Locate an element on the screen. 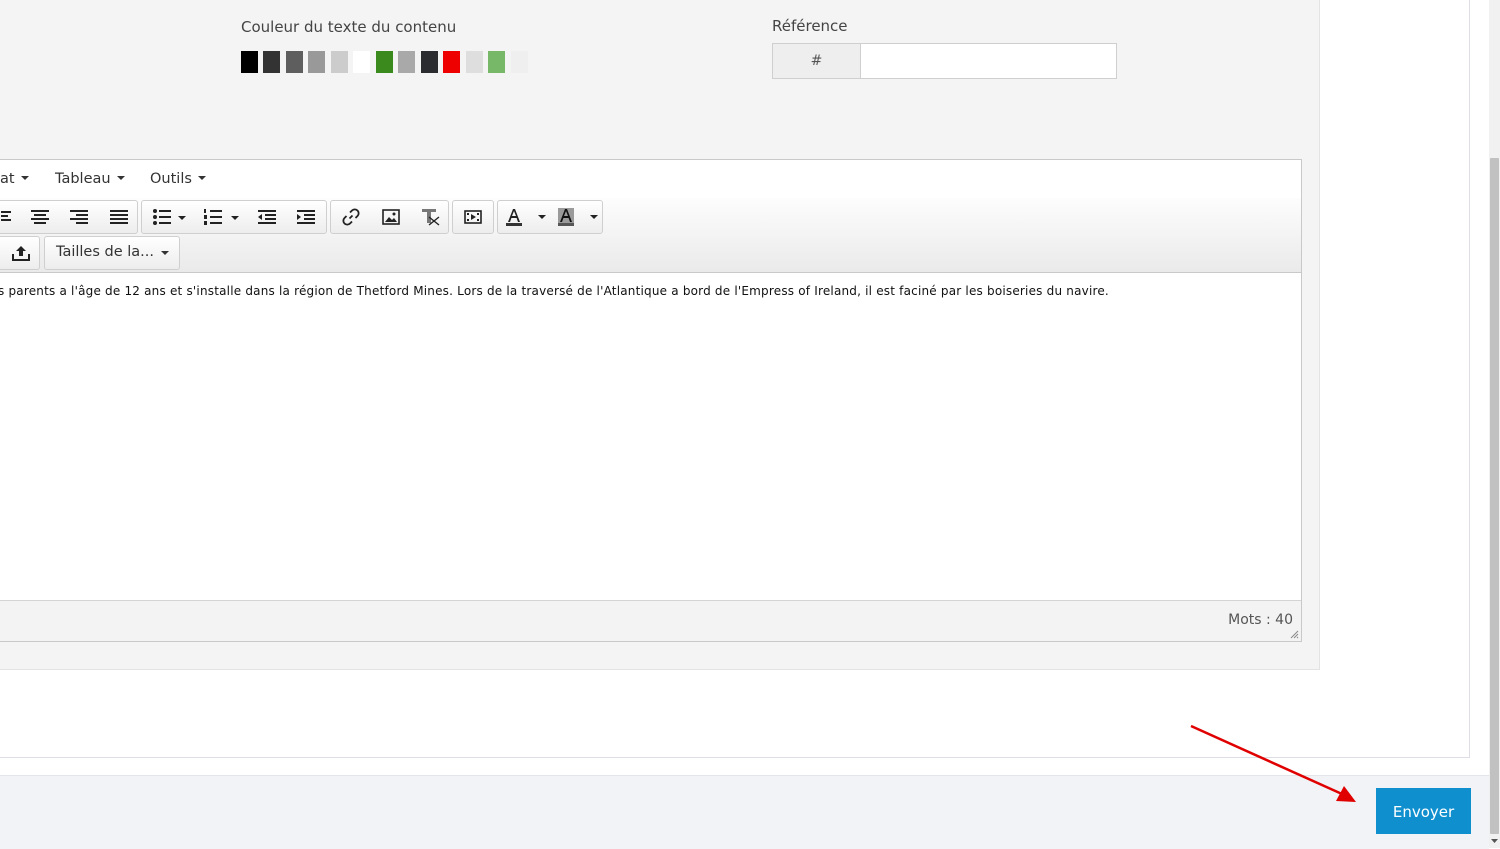  scroll-down-arrow-icon is located at coordinates (1494, 841).